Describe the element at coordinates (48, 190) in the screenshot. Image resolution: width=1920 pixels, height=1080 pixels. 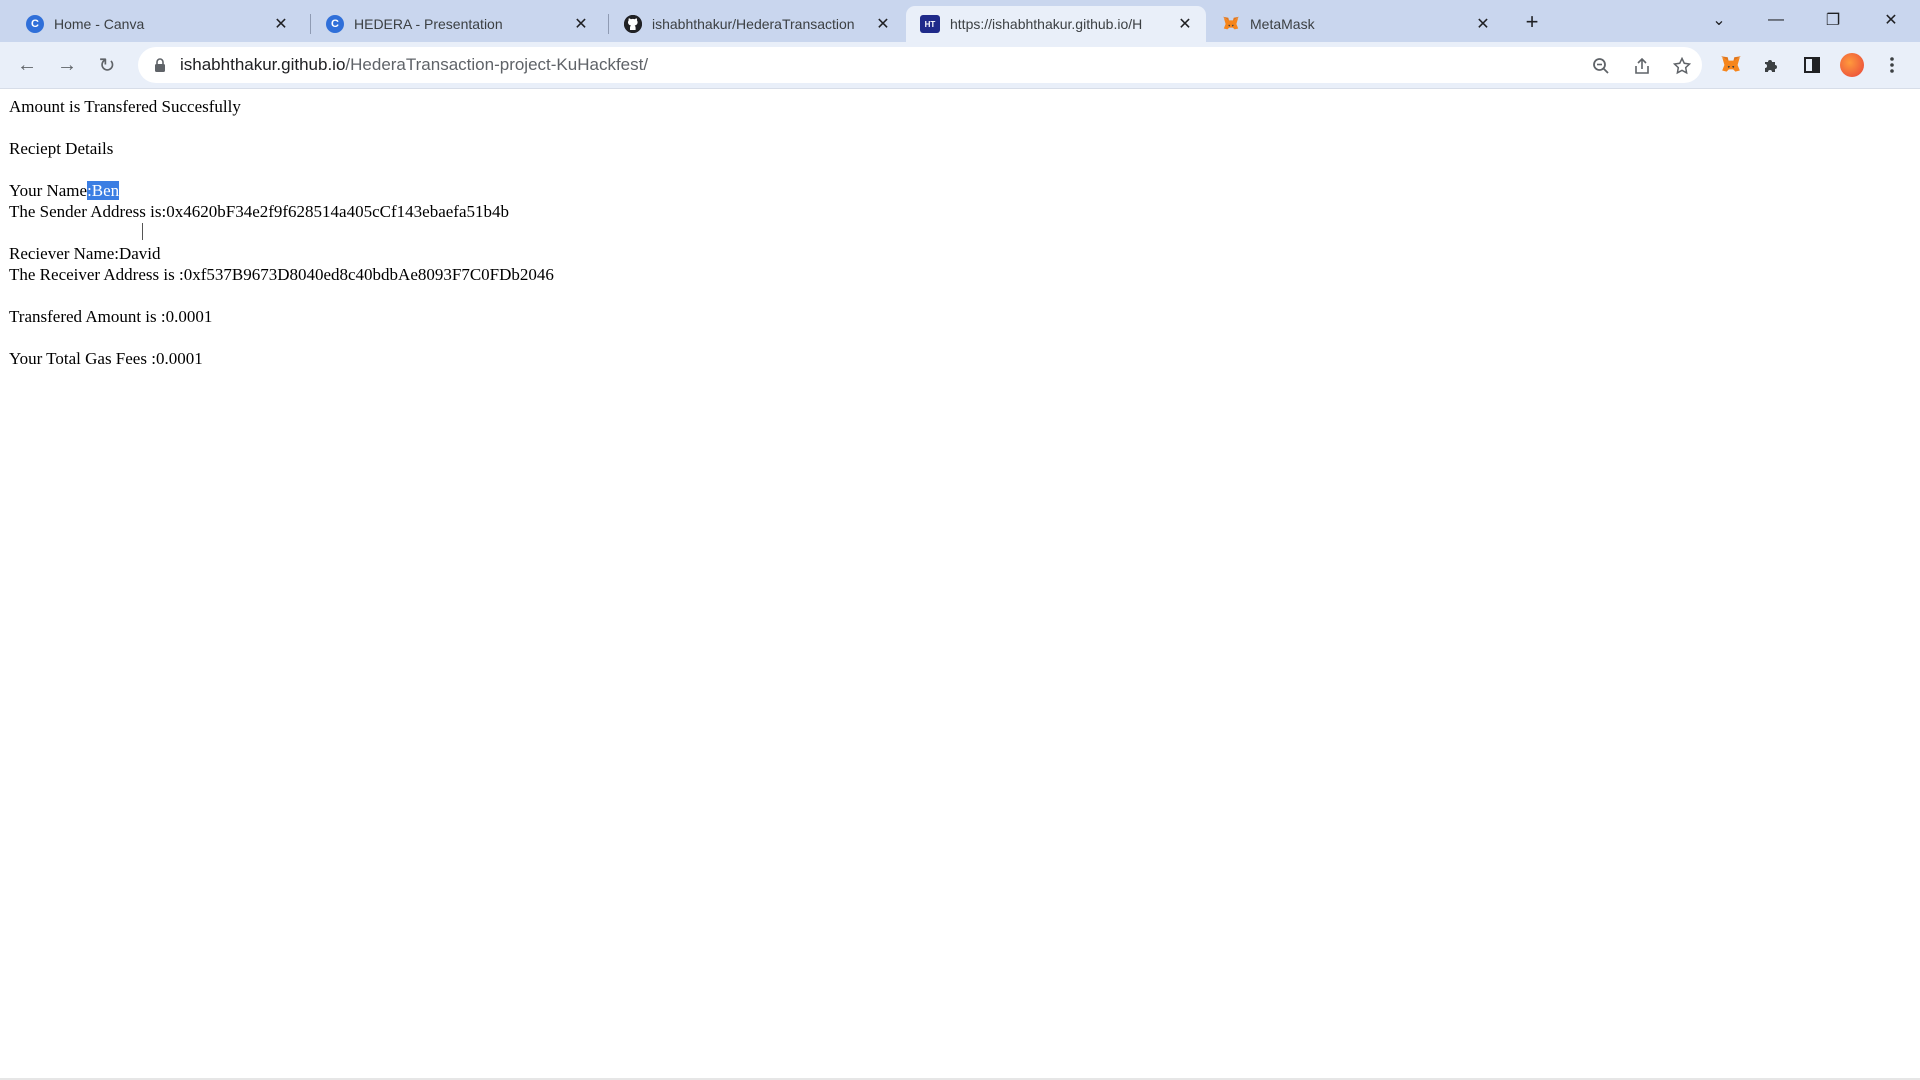
I see `your-name-label: Your Name` at that location.